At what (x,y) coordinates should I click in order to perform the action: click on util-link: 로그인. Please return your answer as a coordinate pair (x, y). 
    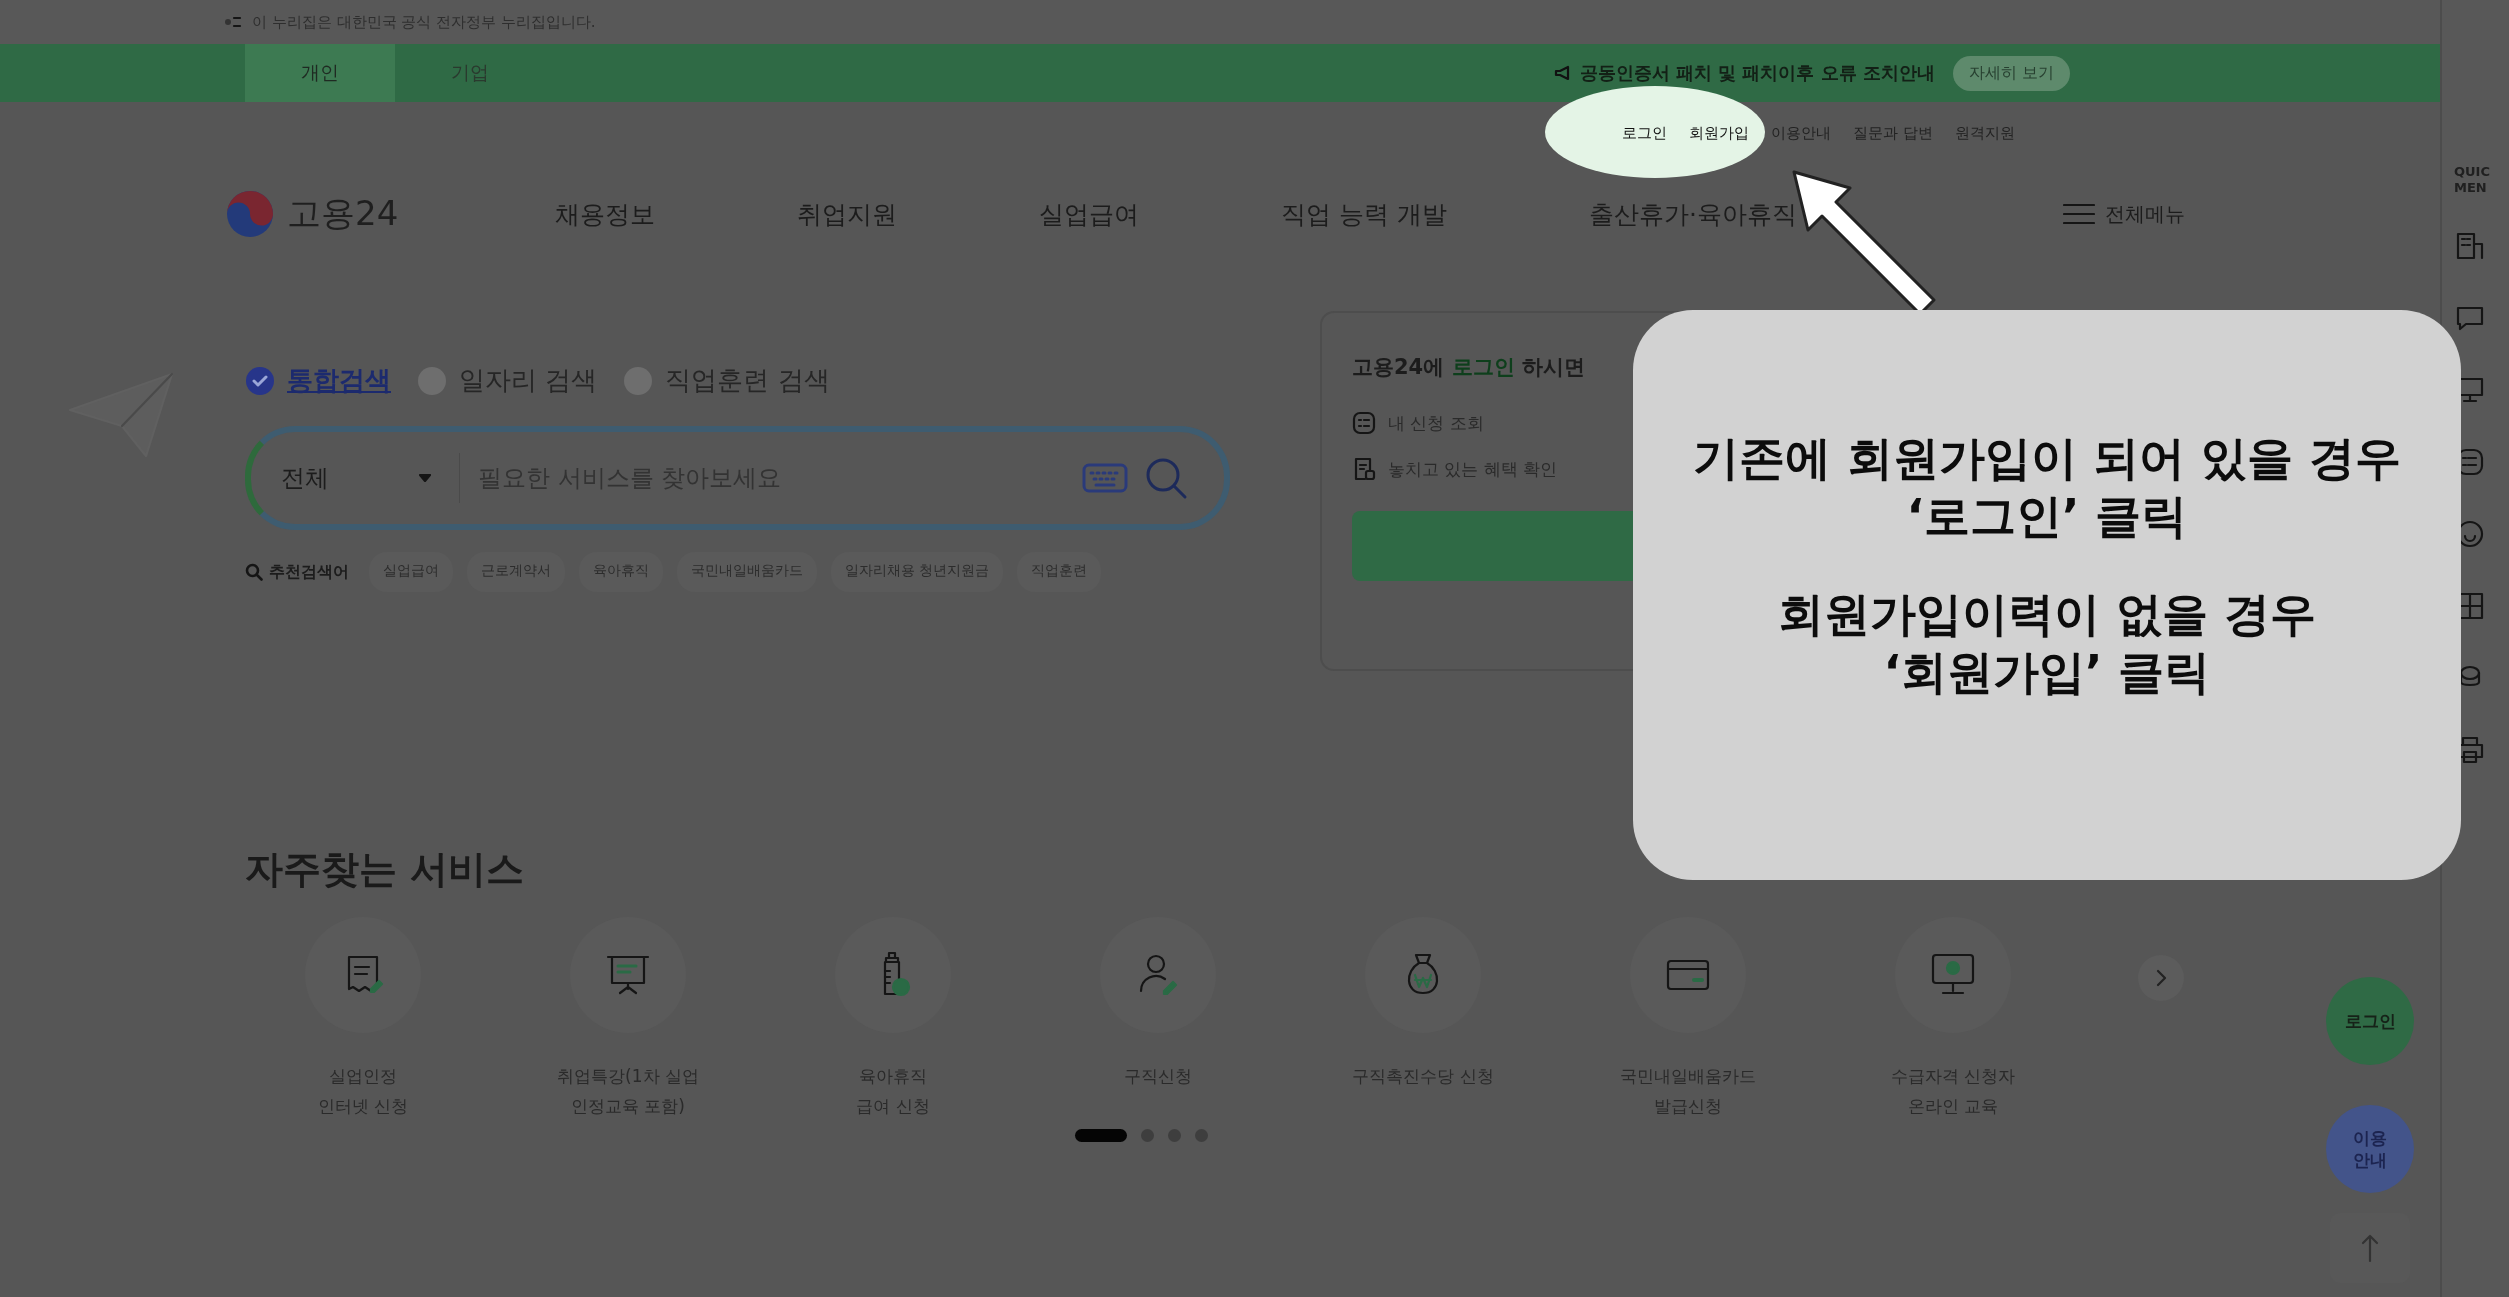
    Looking at the image, I should click on (1645, 144).